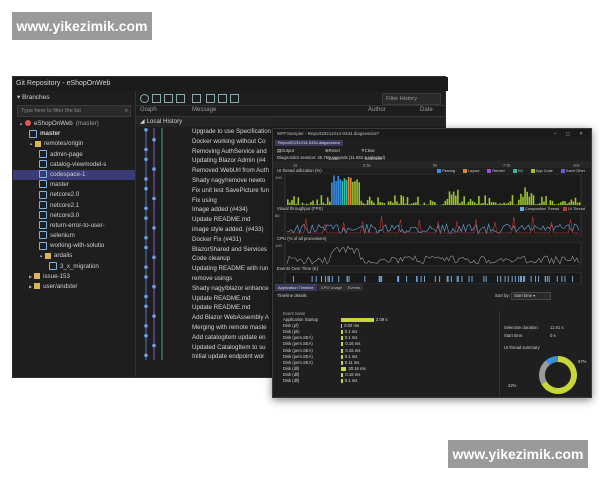 The image size is (600, 480). I want to click on col-message: Message, so click(204, 110).